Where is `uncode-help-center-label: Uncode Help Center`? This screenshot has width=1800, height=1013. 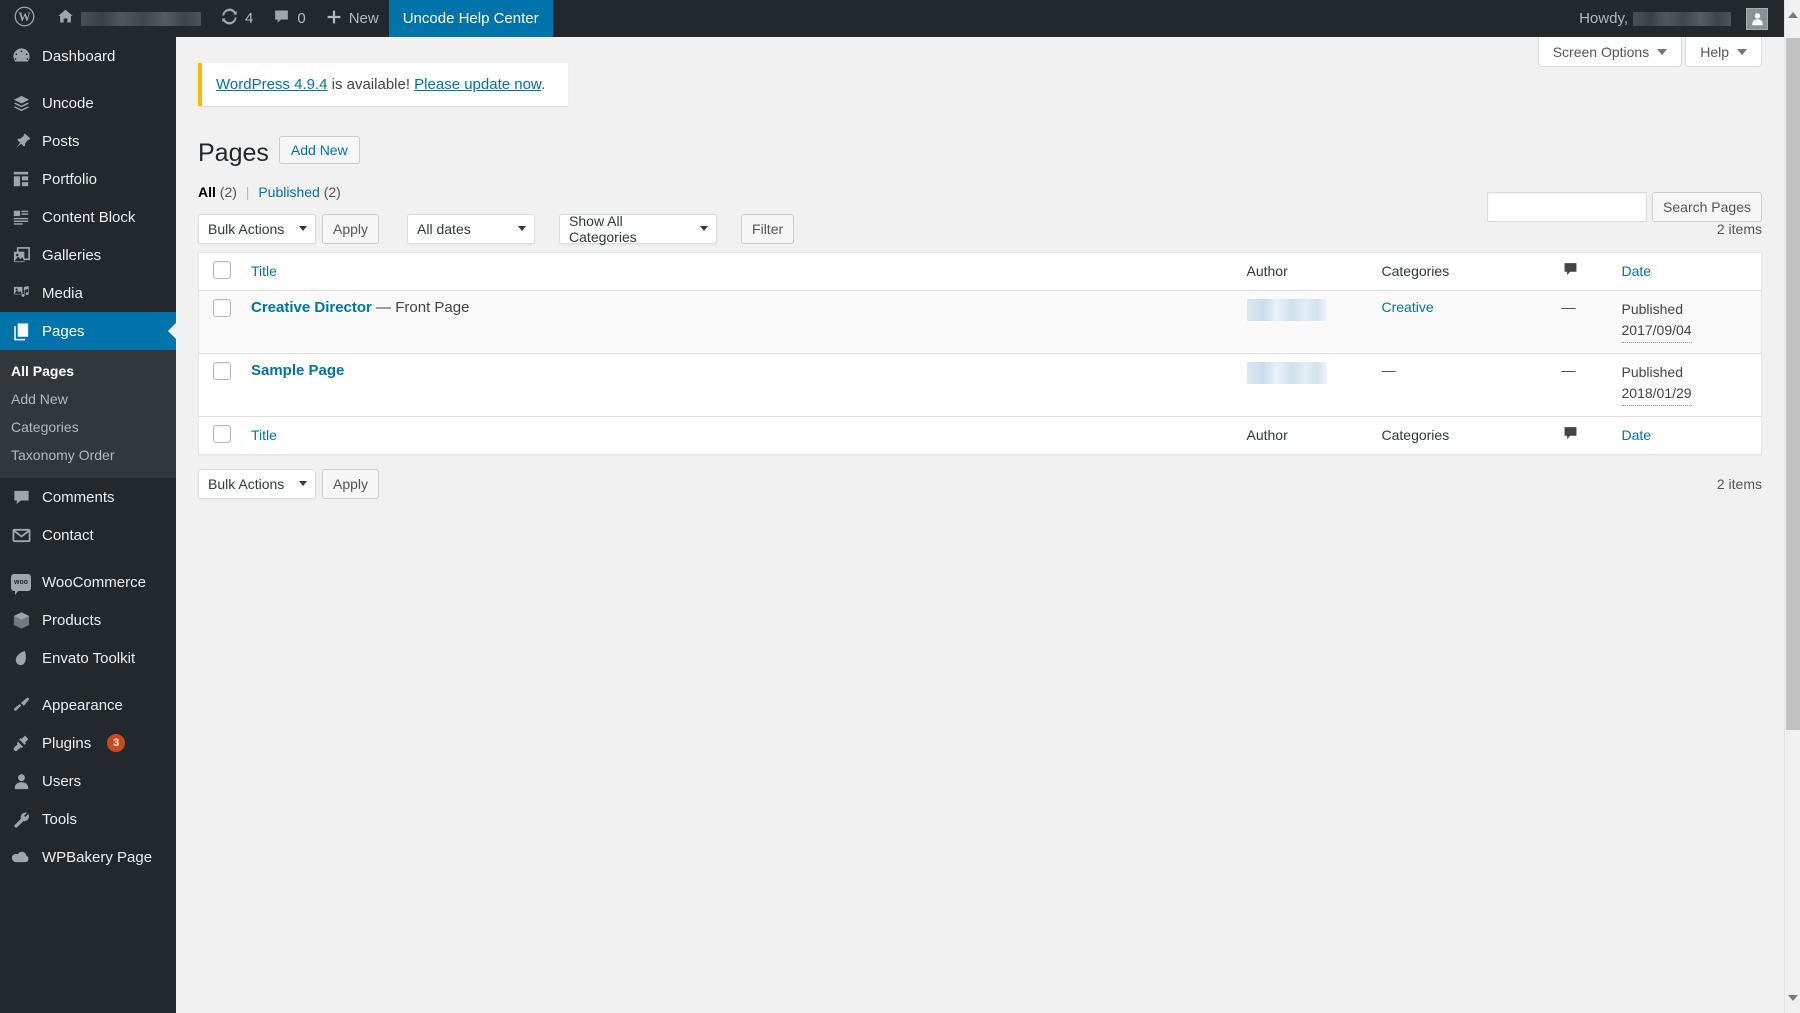 uncode-help-center-label: Uncode Help Center is located at coordinates (470, 18).